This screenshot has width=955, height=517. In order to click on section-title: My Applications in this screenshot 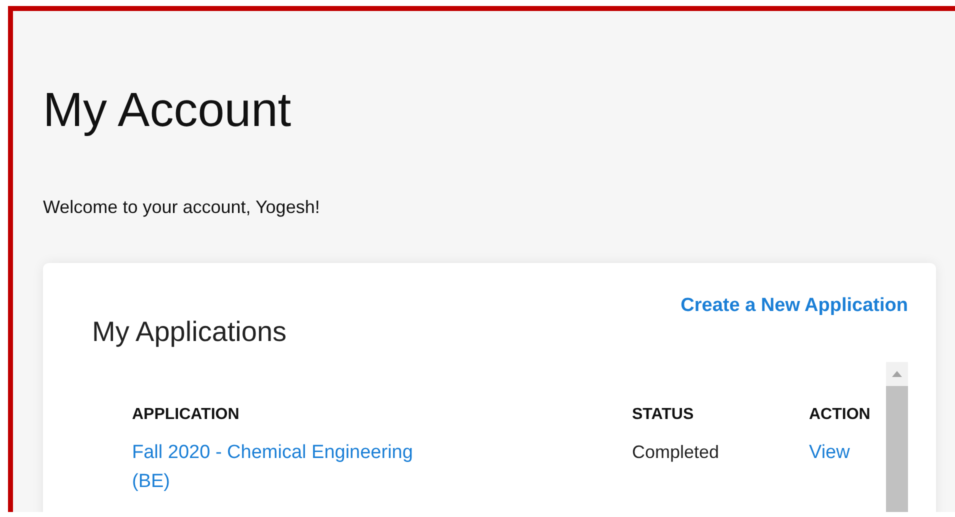, I will do `click(189, 332)`.